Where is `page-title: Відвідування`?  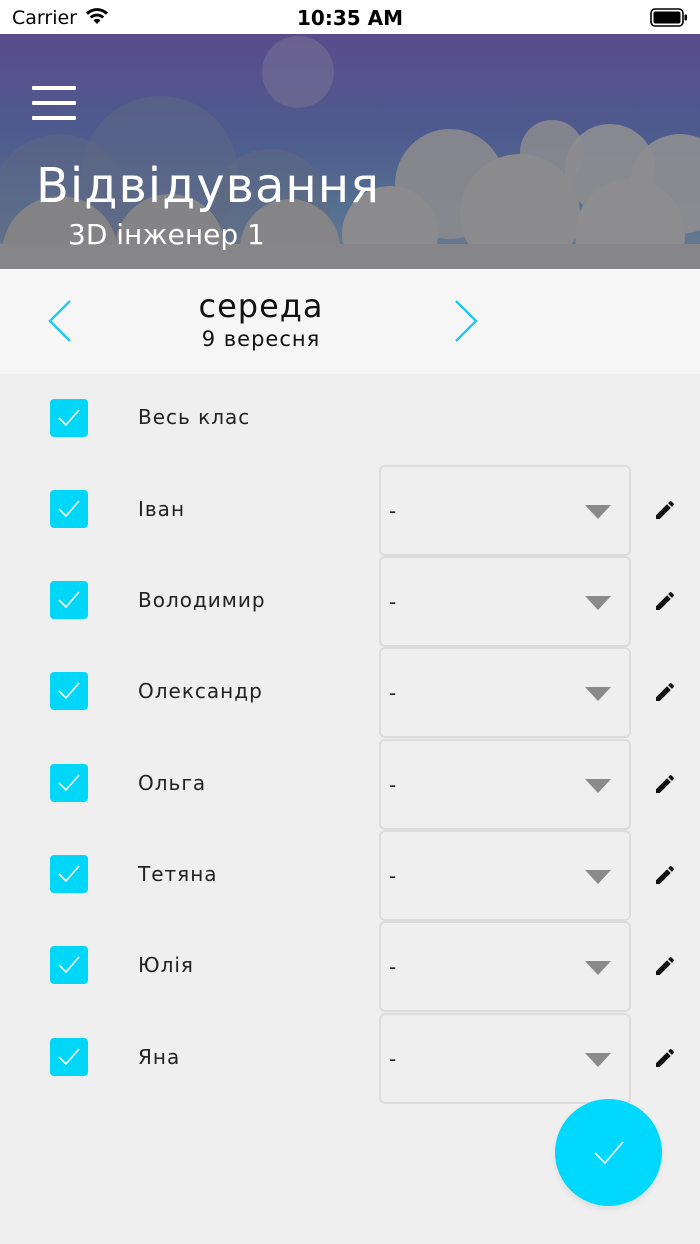
page-title: Відвідування is located at coordinates (208, 186).